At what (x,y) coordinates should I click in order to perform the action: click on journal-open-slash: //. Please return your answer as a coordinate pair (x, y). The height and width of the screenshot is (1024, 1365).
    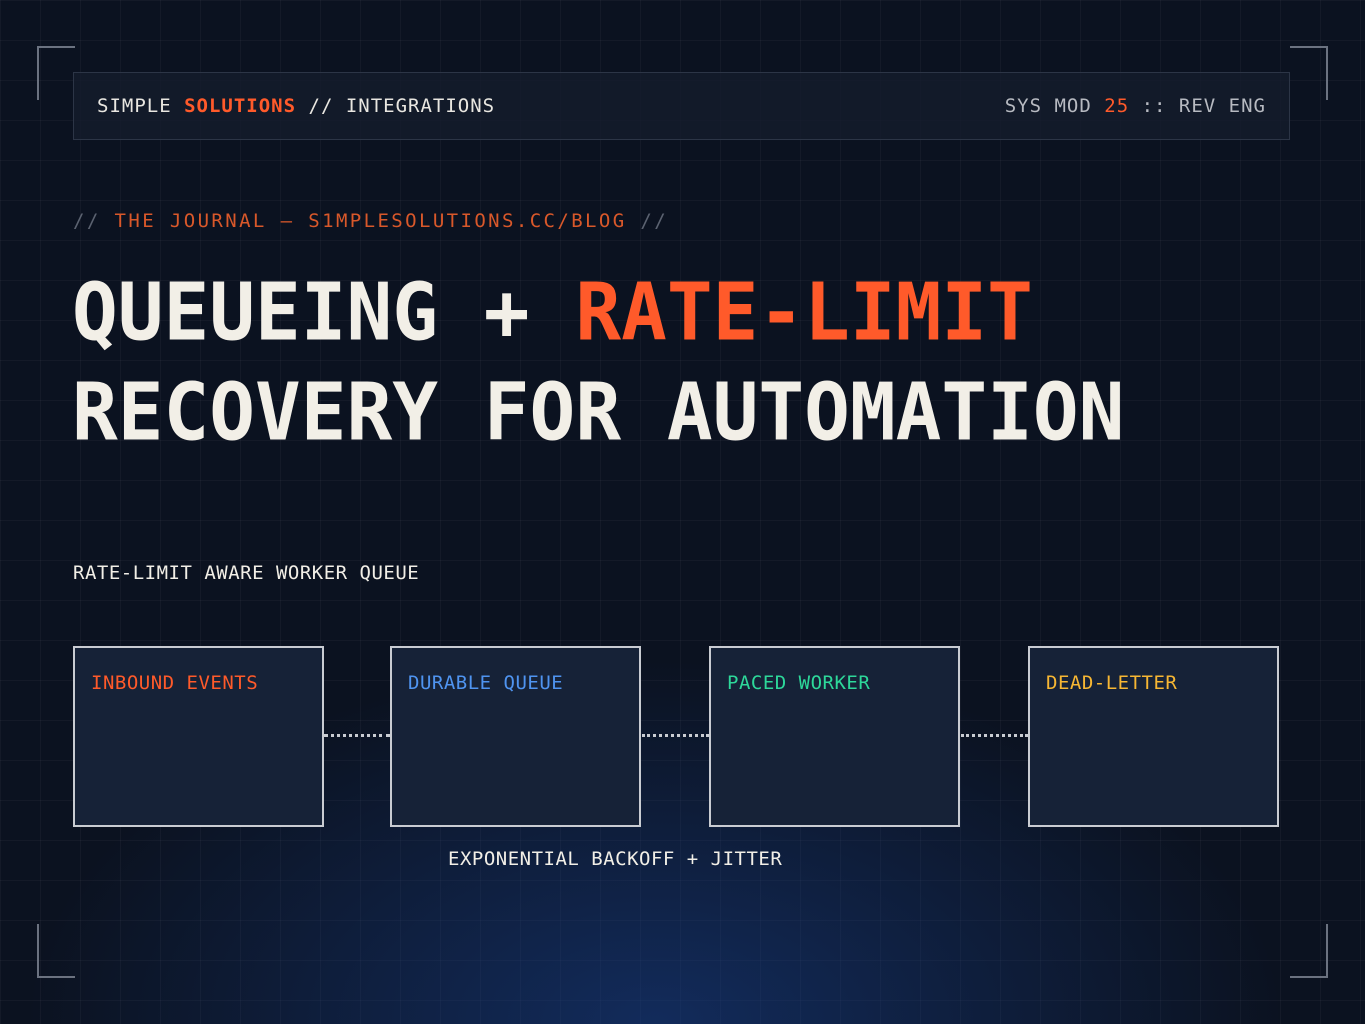
    Looking at the image, I should click on (87, 221).